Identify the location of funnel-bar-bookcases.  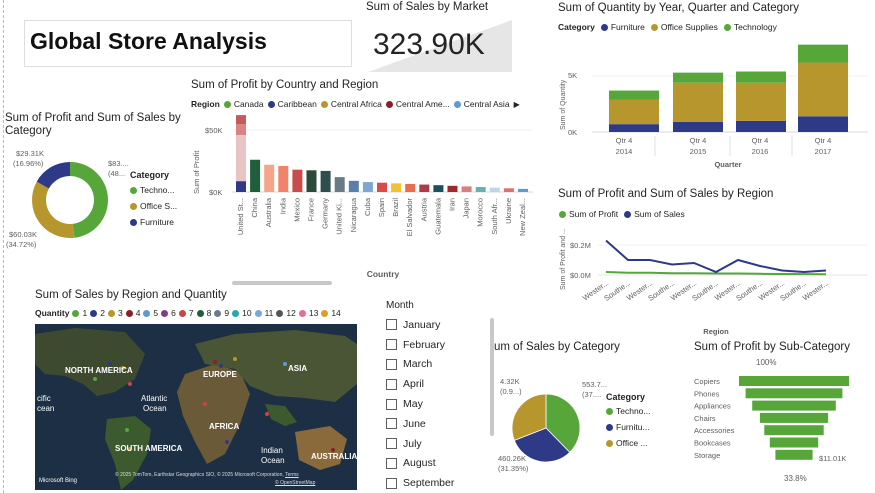
(794, 442).